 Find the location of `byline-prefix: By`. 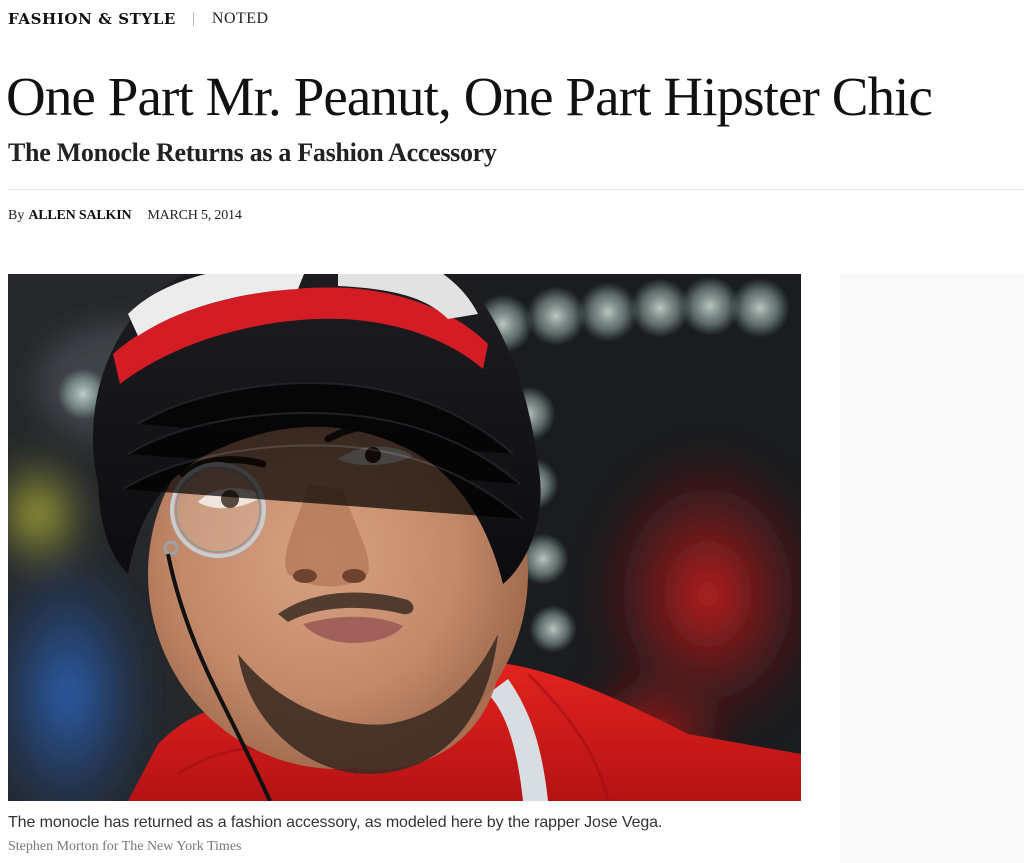

byline-prefix: By is located at coordinates (16, 215).